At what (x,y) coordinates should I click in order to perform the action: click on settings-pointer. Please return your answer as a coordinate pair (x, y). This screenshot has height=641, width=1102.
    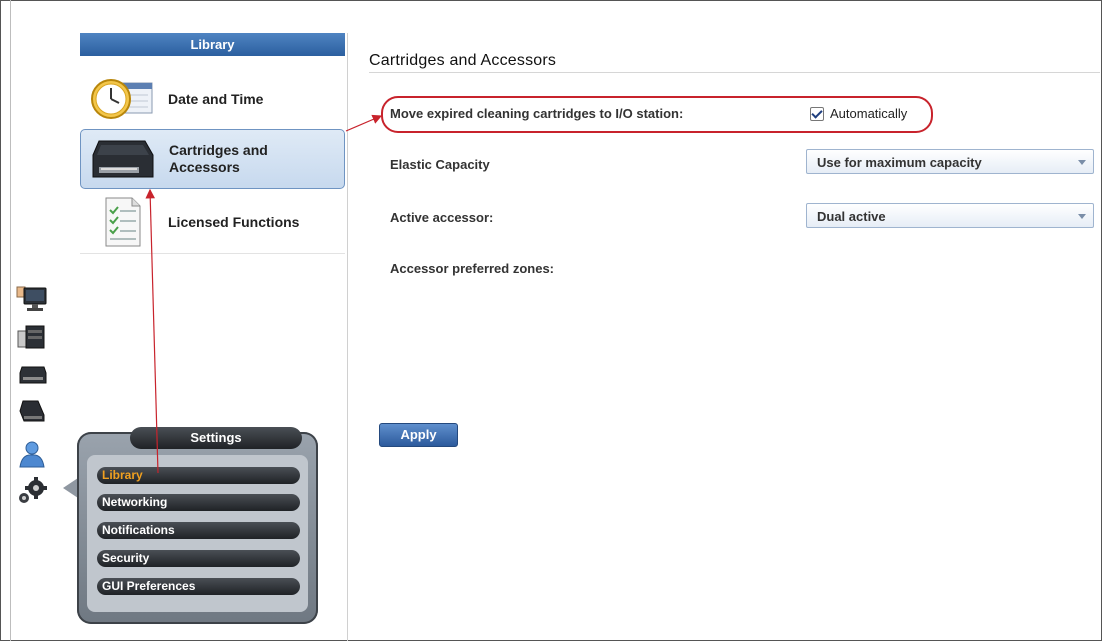
    Looking at the image, I should click on (70, 488).